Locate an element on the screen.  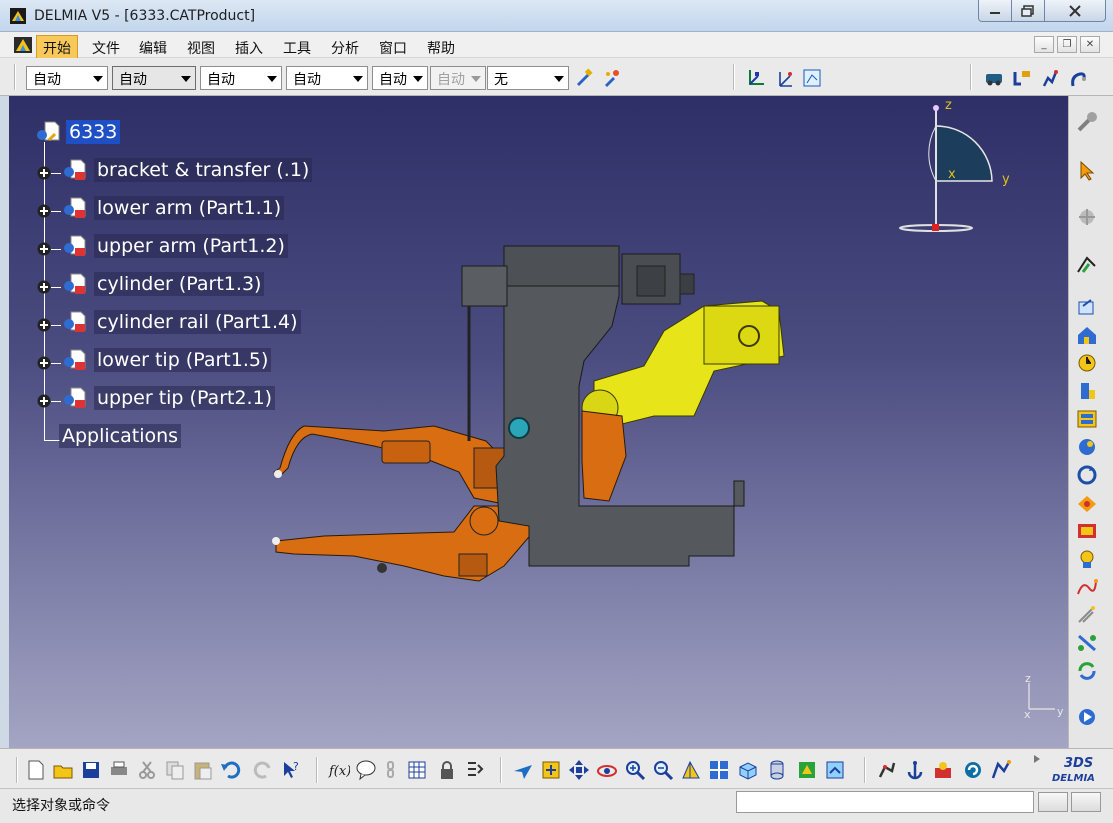
simulation-icon is located at coordinates (1087, 717).